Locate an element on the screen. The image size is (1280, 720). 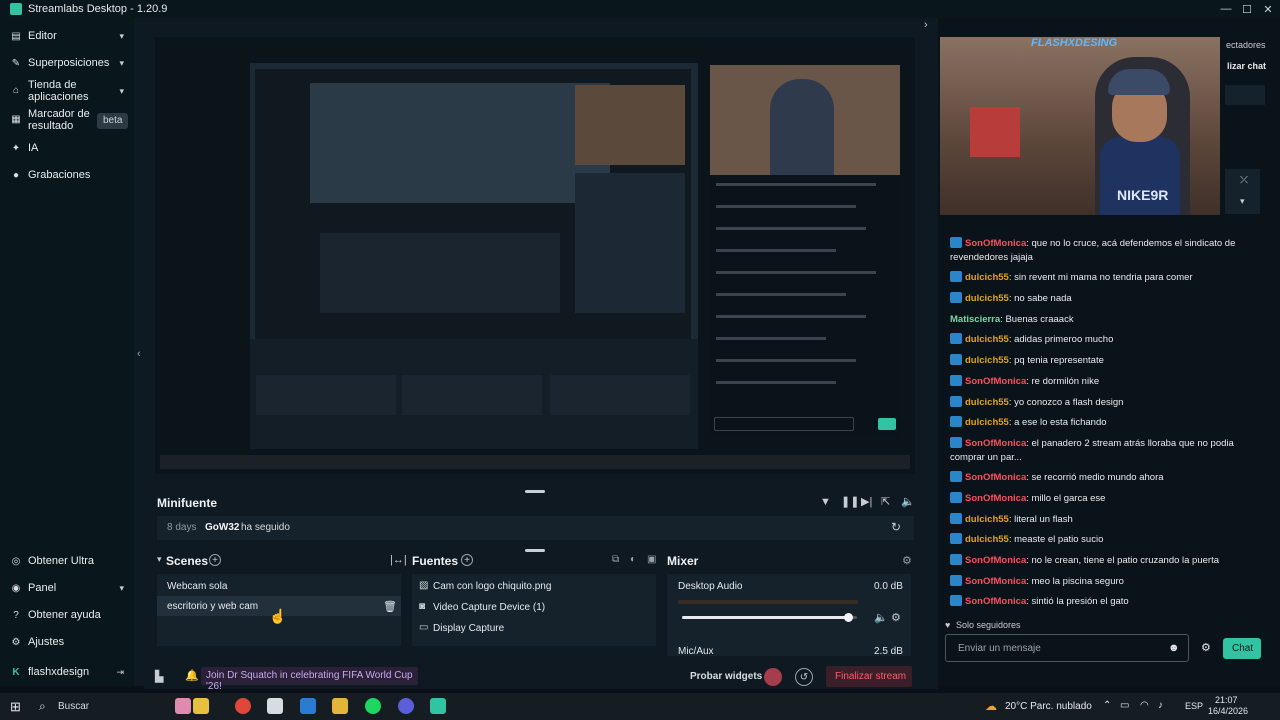
volume-icon: ♪ is located at coordinates (1160, 705).